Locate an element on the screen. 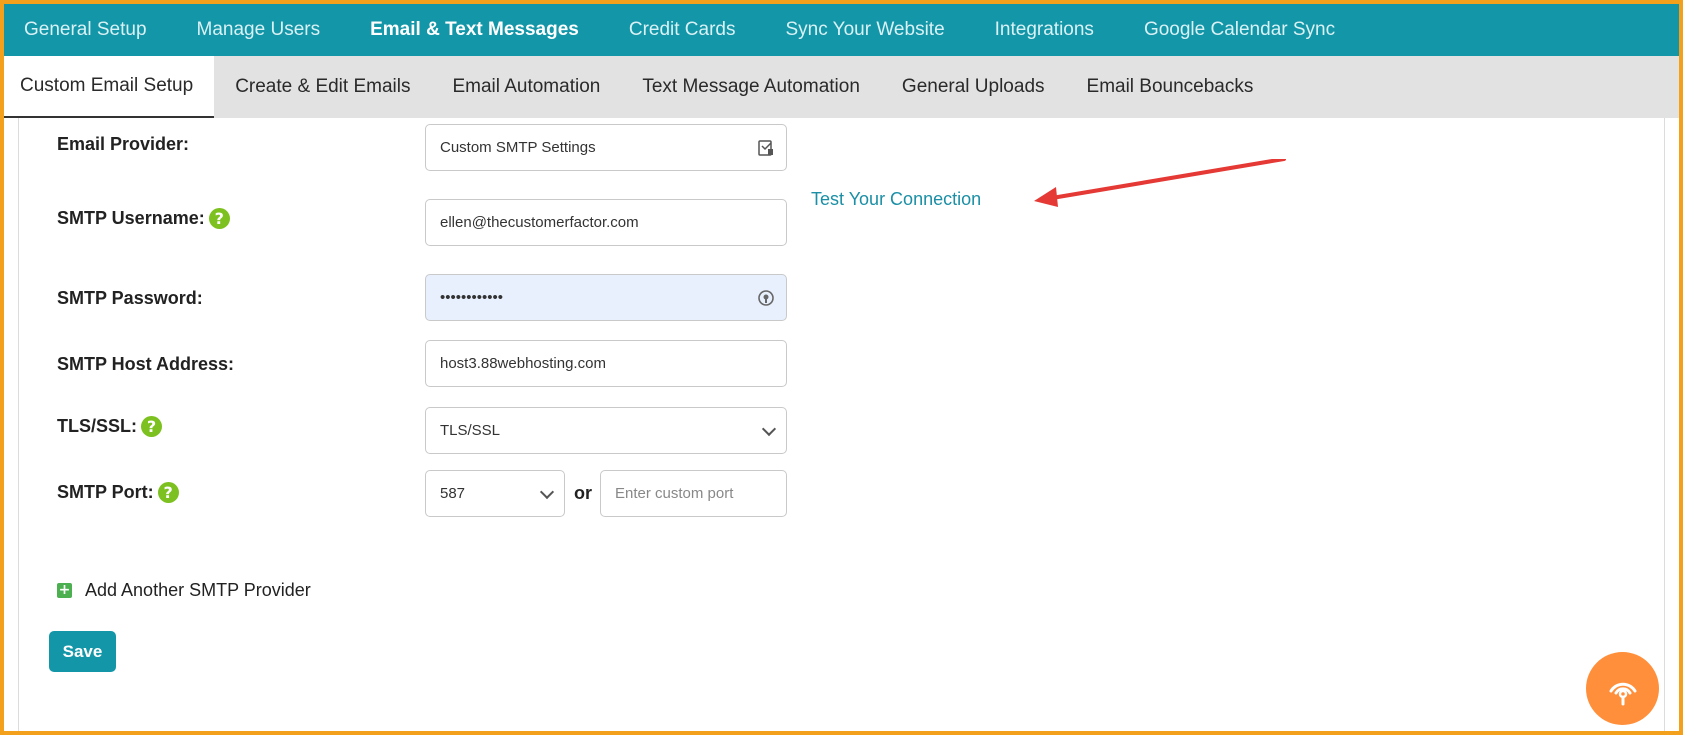 The image size is (1683, 735). subtab-text-message-automation: Text Message Automation is located at coordinates (751, 87).